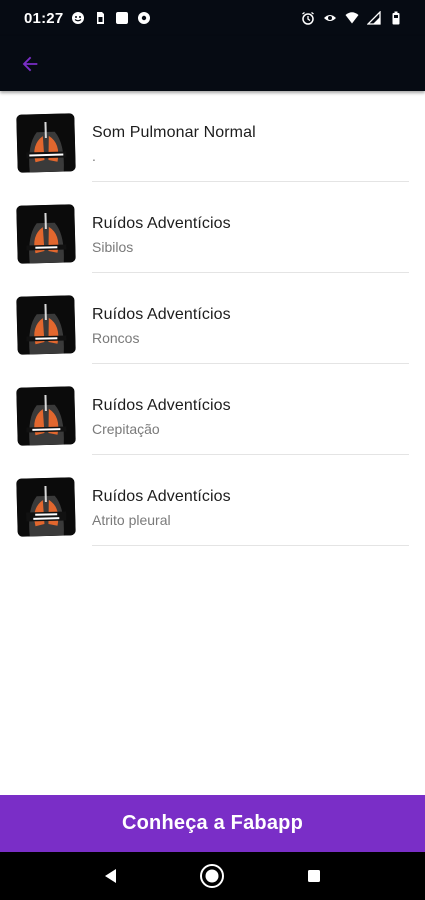 Image resolution: width=425 pixels, height=900 pixels. I want to click on status-bar-left: 01:27, so click(87, 18).